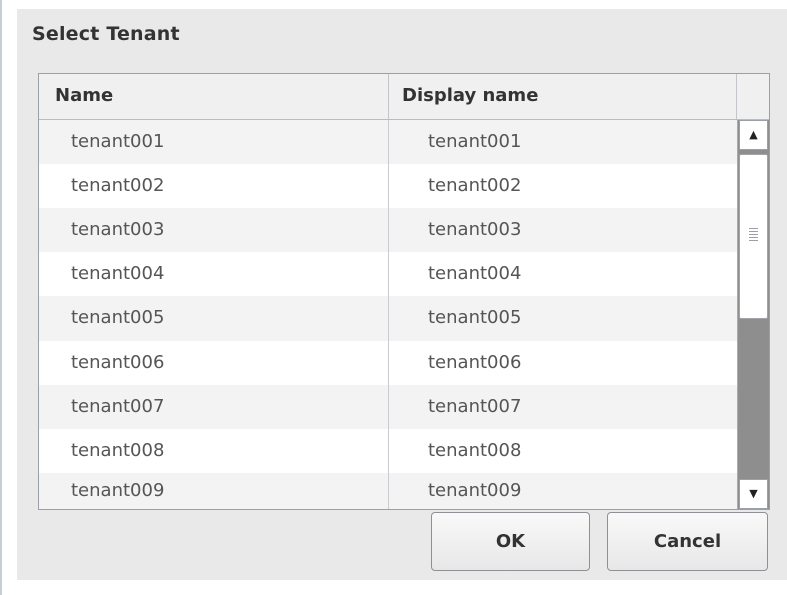 This screenshot has height=595, width=787. I want to click on cell-display-name: tenant001, so click(475, 141).